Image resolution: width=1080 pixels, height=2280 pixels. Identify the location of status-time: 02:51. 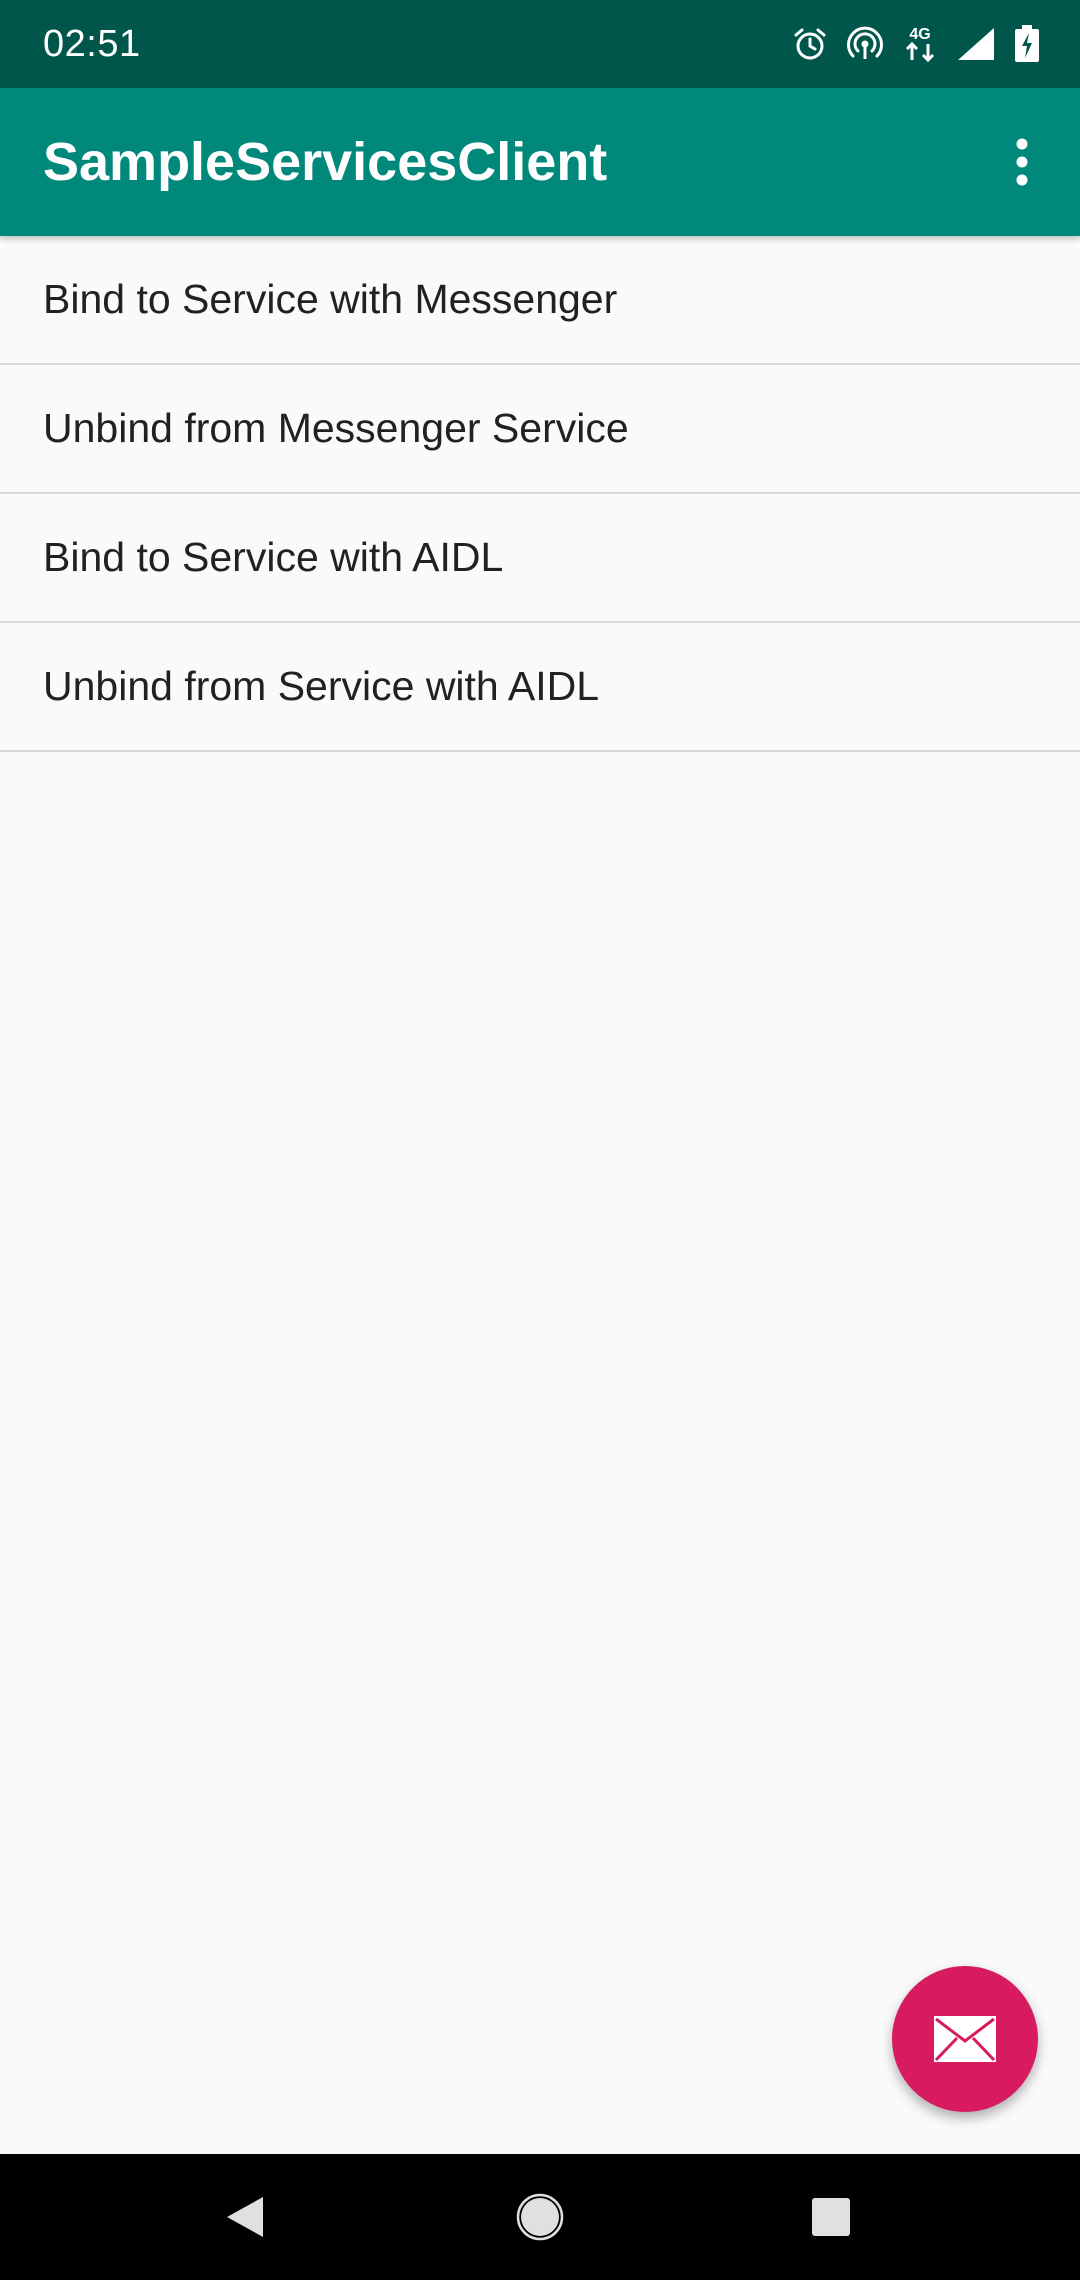
(92, 44).